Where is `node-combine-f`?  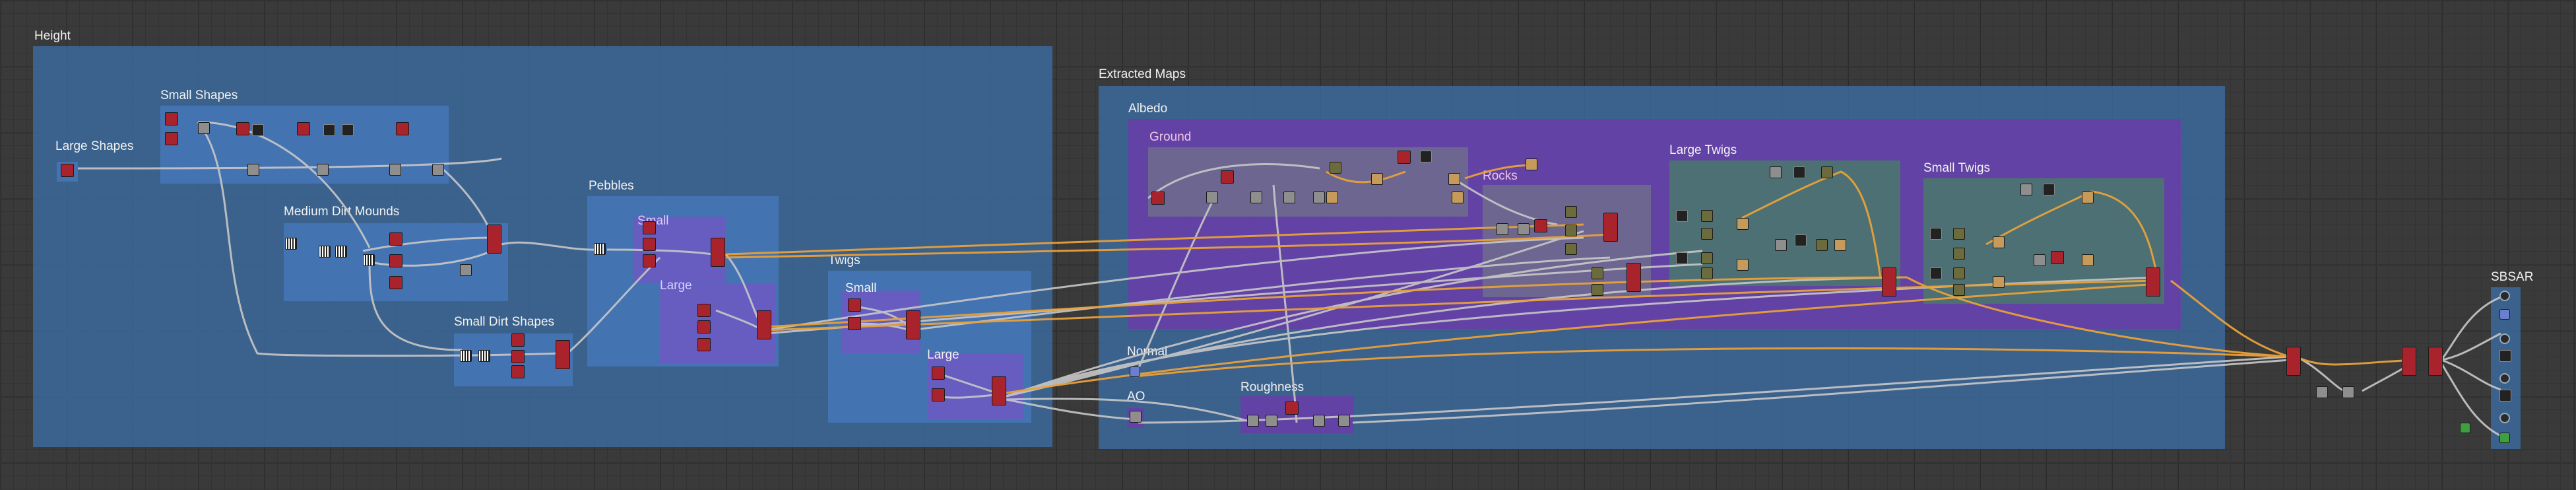
node-combine-f is located at coordinates (2465, 428).